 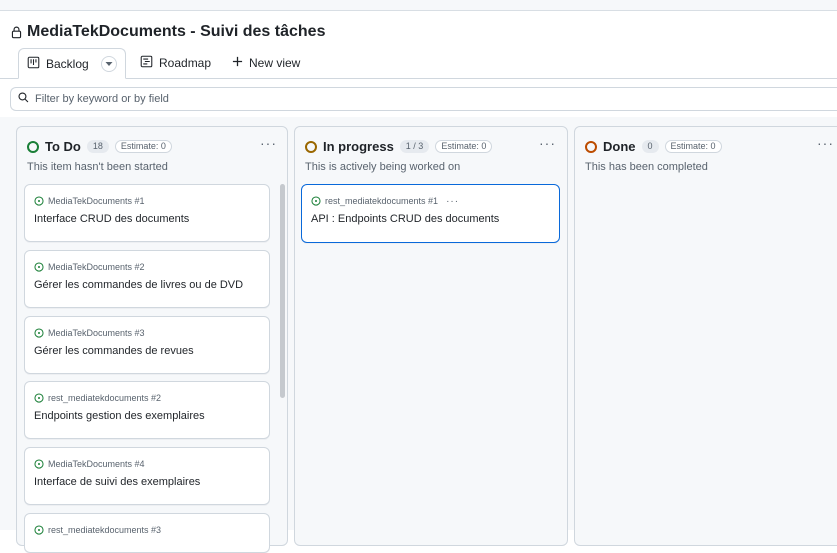 I want to click on tab-label: Roadmap, so click(x=185, y=63).